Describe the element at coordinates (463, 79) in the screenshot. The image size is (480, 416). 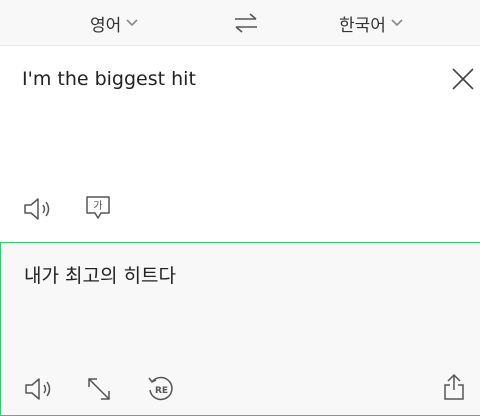
I see `close-icon` at that location.